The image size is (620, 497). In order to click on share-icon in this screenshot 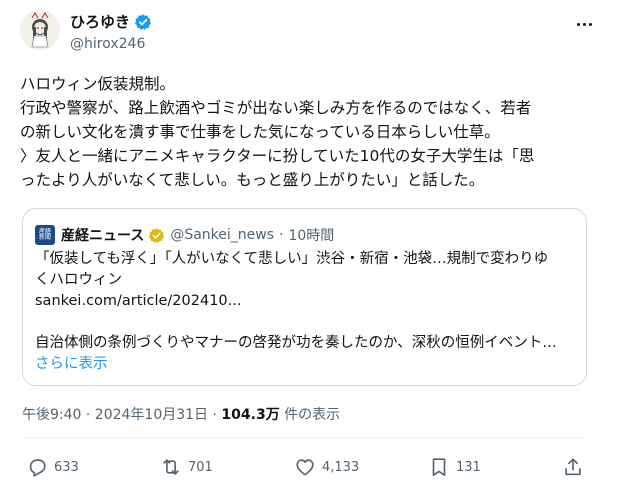, I will do `click(573, 467)`.